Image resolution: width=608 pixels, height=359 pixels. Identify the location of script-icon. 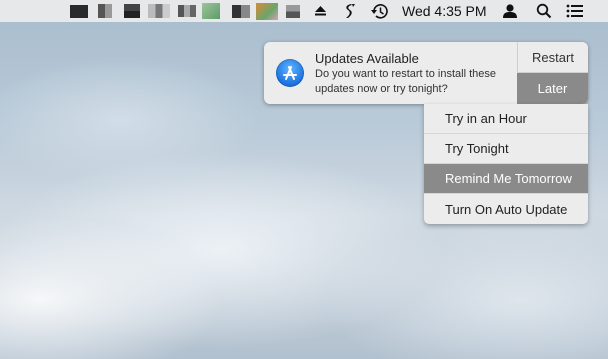
(350, 11).